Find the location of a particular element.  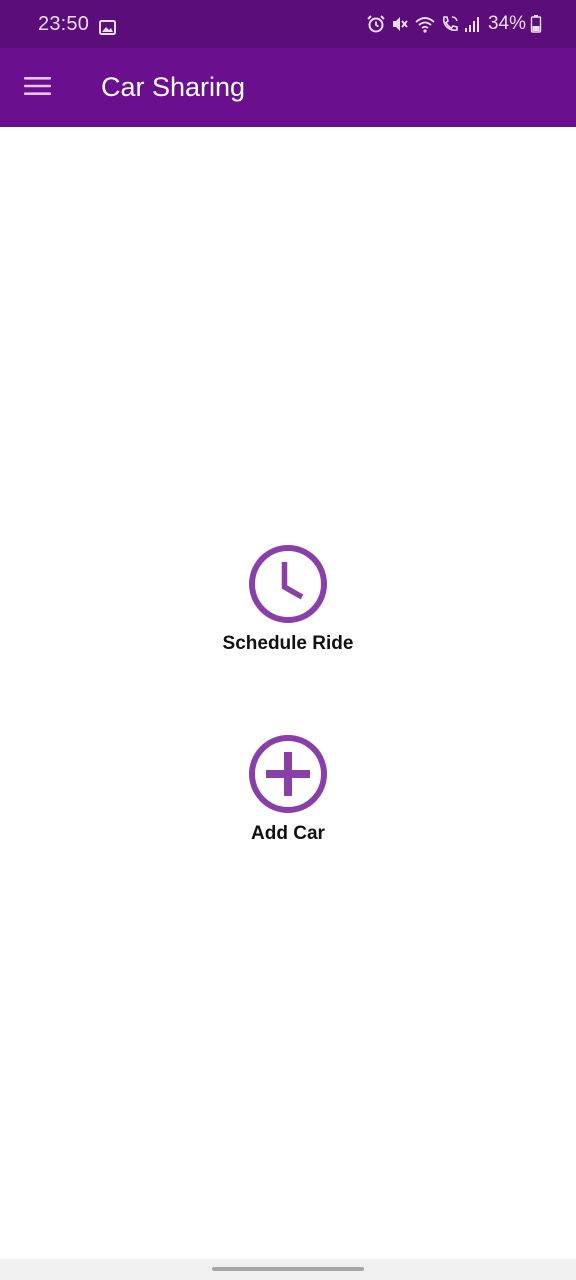

status-icons: 34% is located at coordinates (454, 24).